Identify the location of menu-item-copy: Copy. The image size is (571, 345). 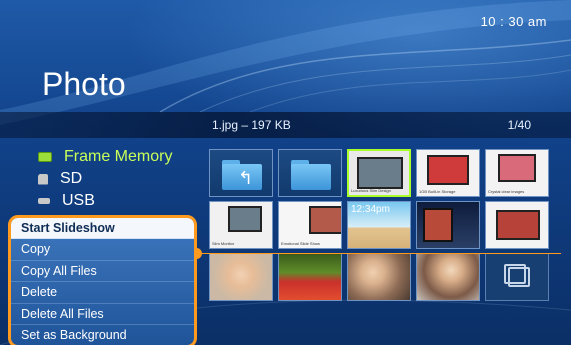
(102, 250).